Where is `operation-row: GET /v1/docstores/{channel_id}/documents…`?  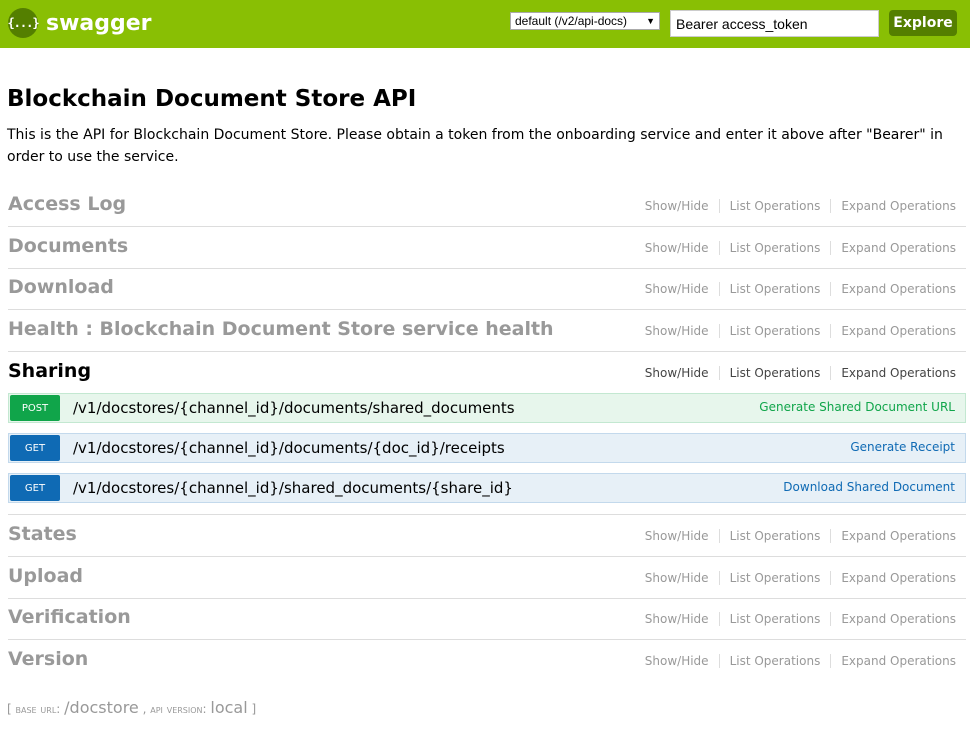
operation-row: GET /v1/docstores/{channel_id}/documents… is located at coordinates (487, 448).